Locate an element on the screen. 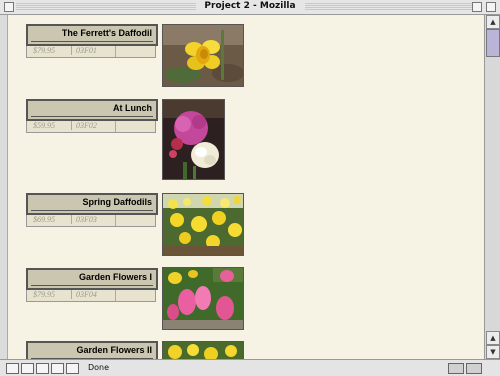  product-item: Garden Flowers I $79.95 03F04 is located at coordinates (95, 285).